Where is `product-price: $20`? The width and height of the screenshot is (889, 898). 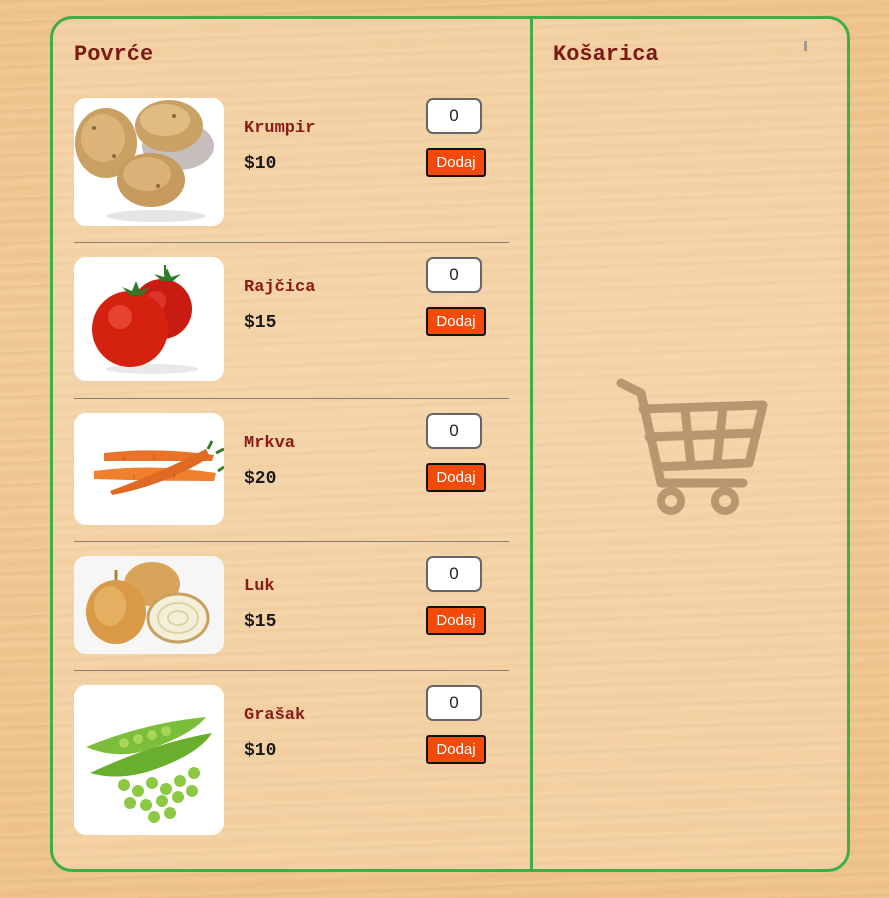 product-price: $20 is located at coordinates (260, 479).